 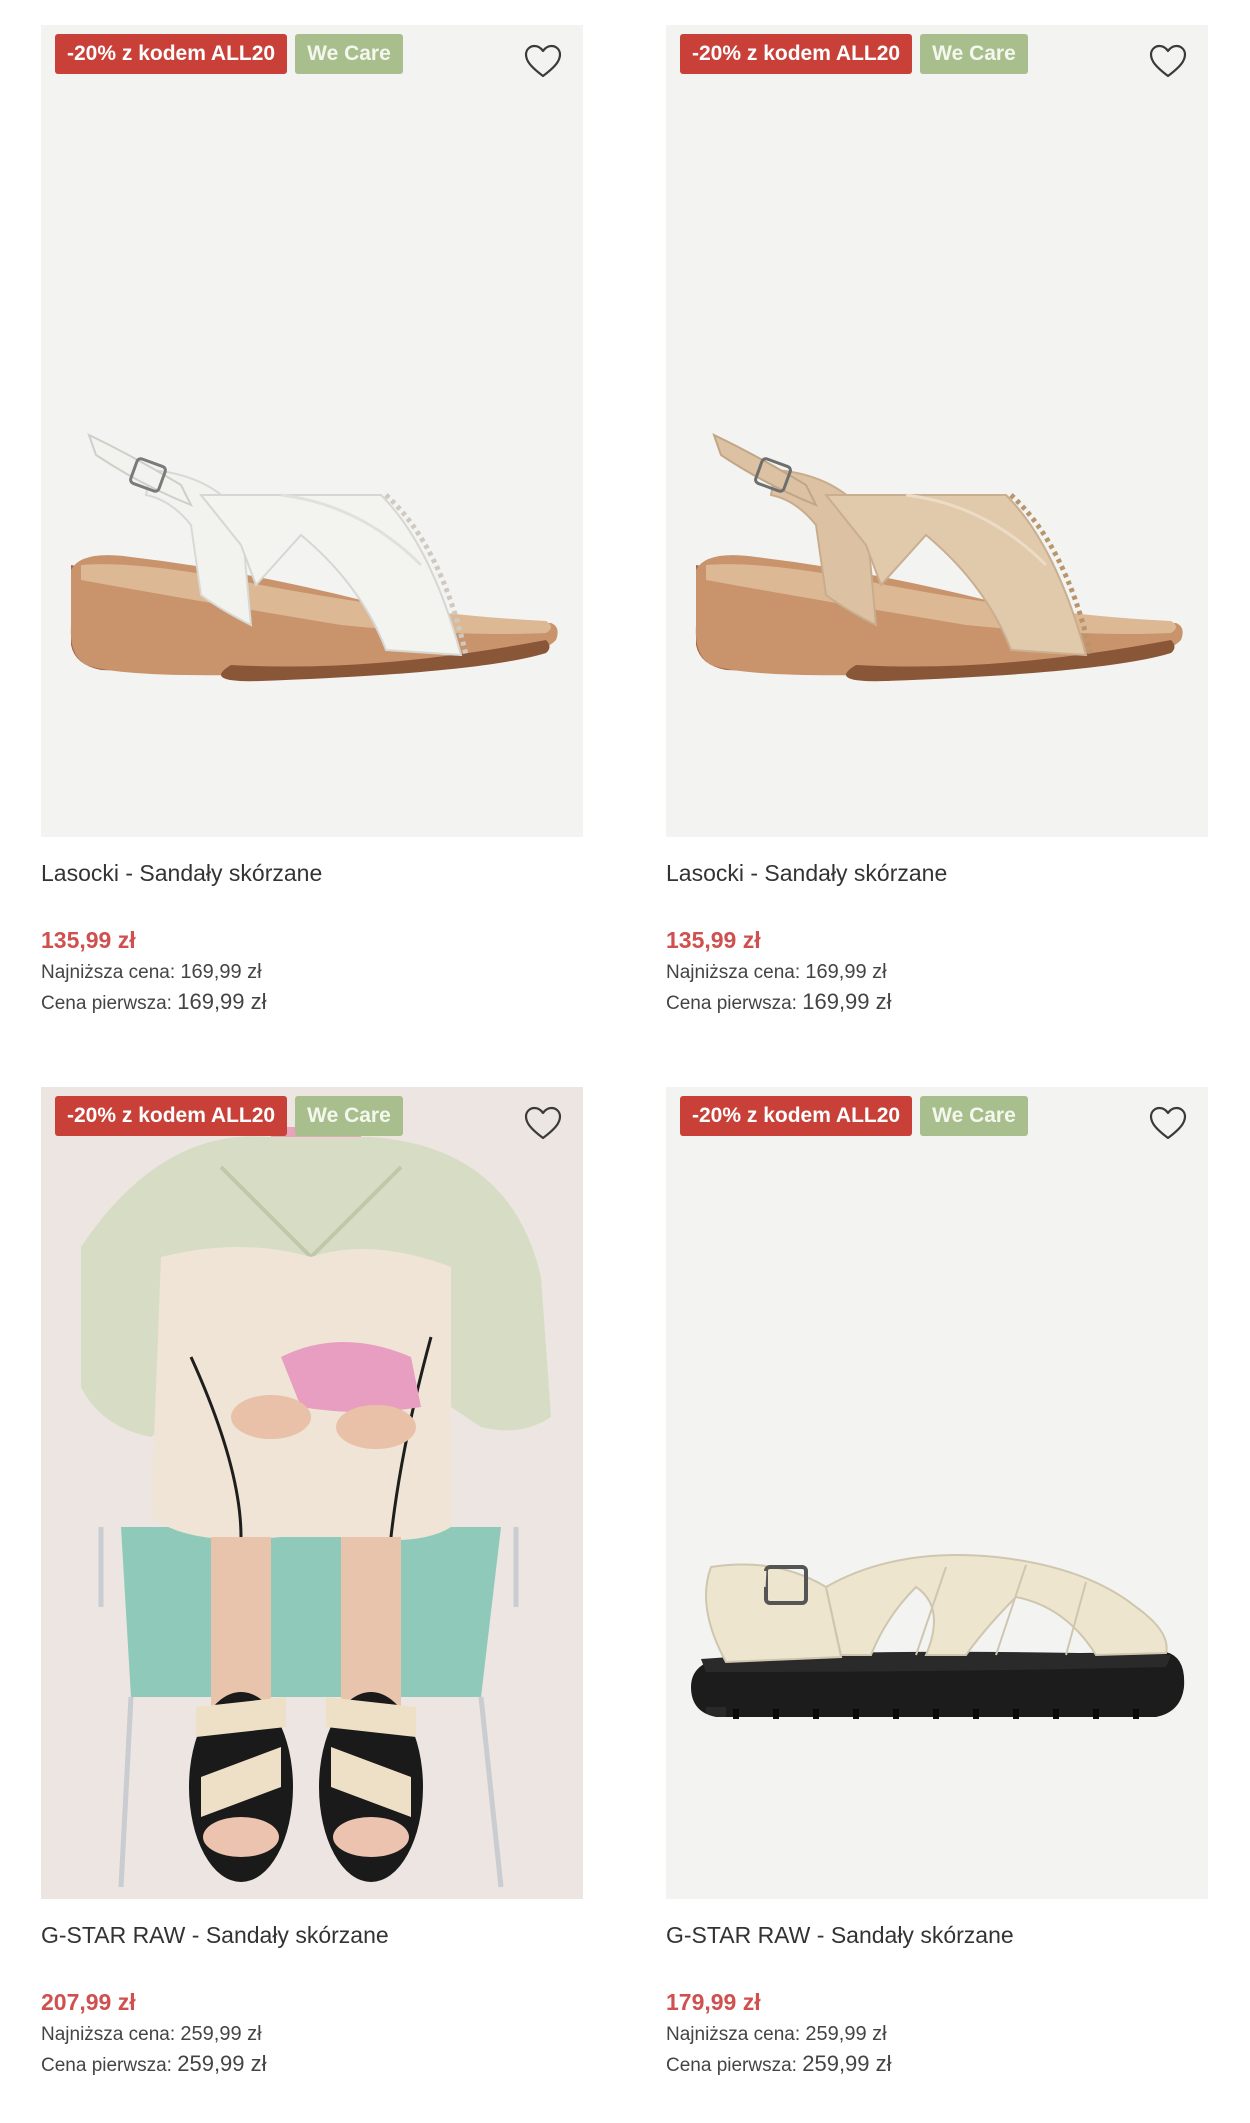 I want to click on white-wedge-sandal-image, so click(x=314, y=557).